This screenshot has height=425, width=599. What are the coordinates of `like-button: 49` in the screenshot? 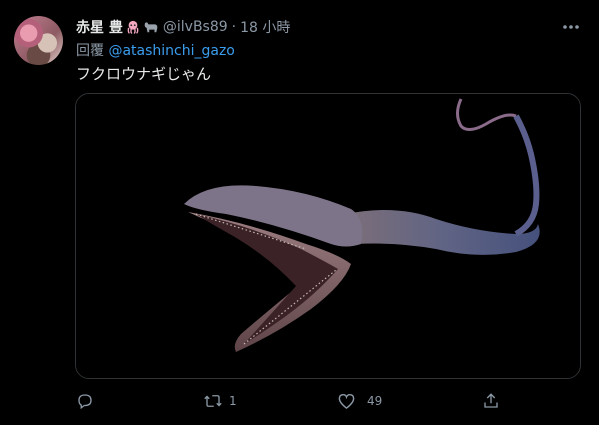 It's located at (359, 401).